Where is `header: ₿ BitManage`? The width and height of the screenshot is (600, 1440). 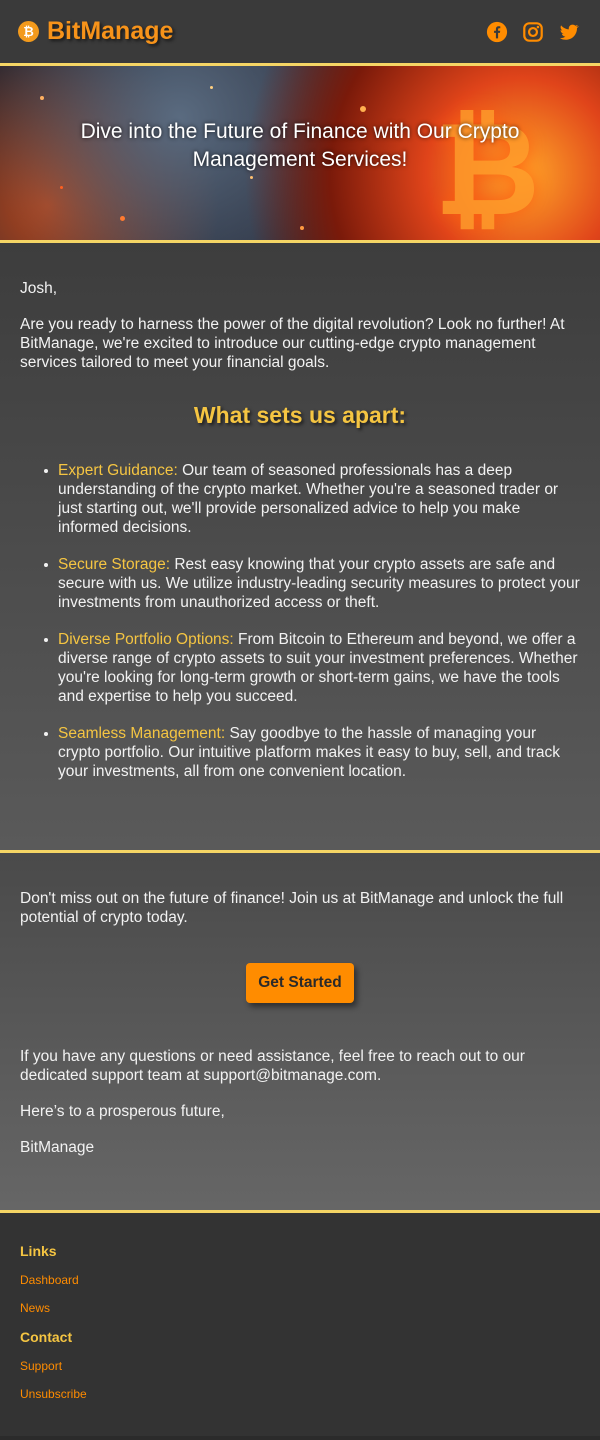 header: ₿ BitManage is located at coordinates (300, 33).